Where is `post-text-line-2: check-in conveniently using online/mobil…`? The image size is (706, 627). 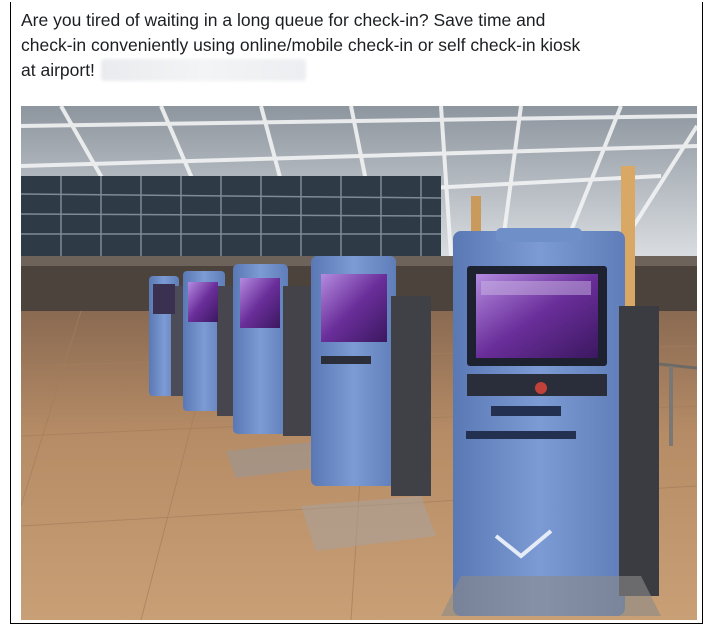 post-text-line-2: check-in conveniently using online/mobil… is located at coordinates (301, 45).